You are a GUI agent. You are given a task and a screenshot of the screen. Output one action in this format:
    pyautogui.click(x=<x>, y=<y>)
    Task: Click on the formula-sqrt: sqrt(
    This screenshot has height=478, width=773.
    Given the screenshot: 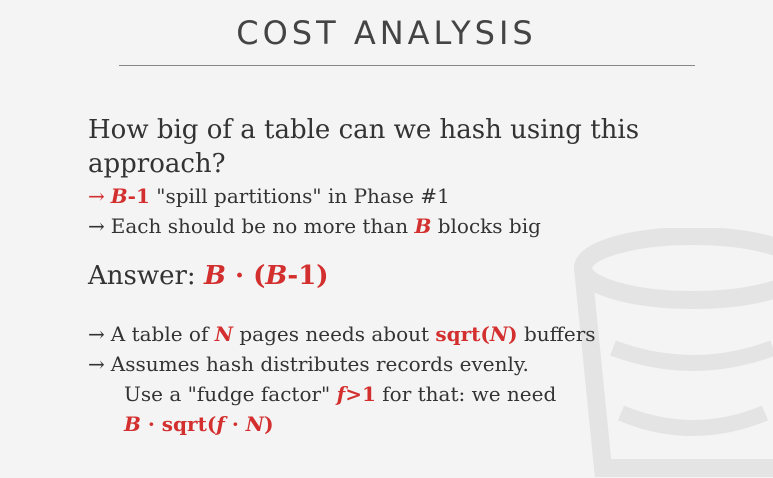 What is the action you would take?
    pyautogui.click(x=189, y=424)
    